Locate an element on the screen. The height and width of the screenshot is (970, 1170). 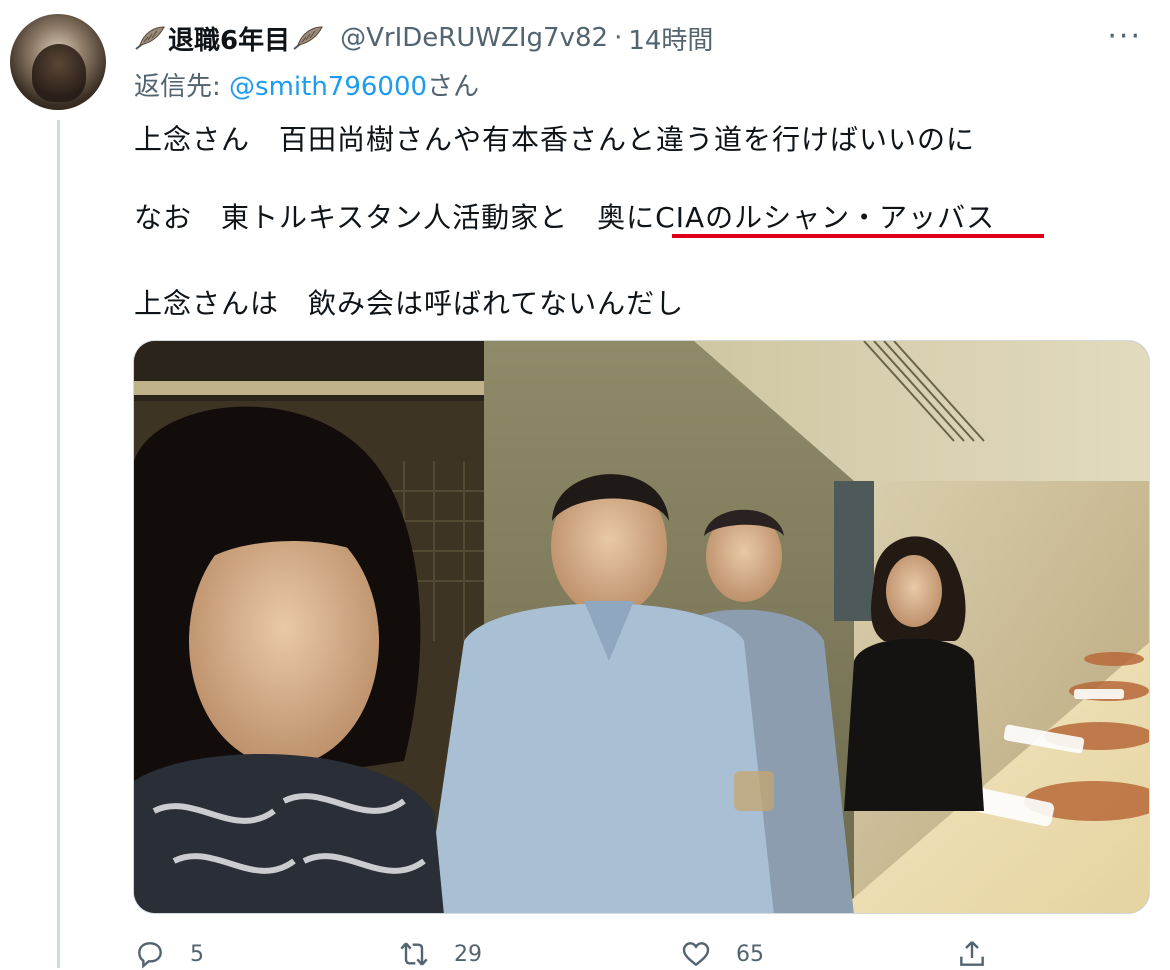
reply-to: 返信先: @smith796000さん is located at coordinates (306, 84).